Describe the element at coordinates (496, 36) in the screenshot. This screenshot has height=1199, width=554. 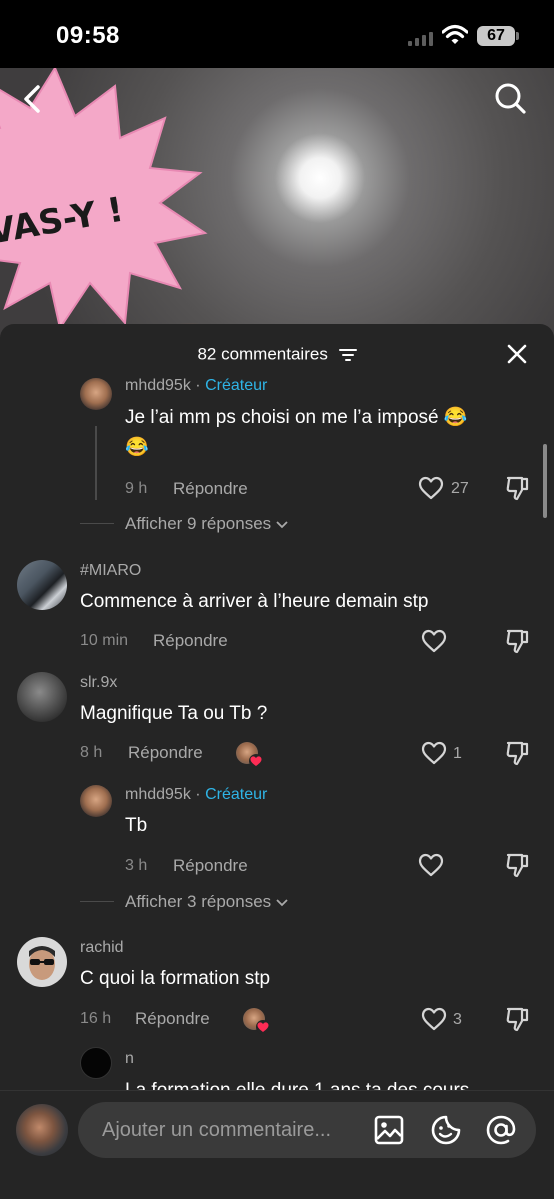
I see `battery-indicator: 67` at that location.